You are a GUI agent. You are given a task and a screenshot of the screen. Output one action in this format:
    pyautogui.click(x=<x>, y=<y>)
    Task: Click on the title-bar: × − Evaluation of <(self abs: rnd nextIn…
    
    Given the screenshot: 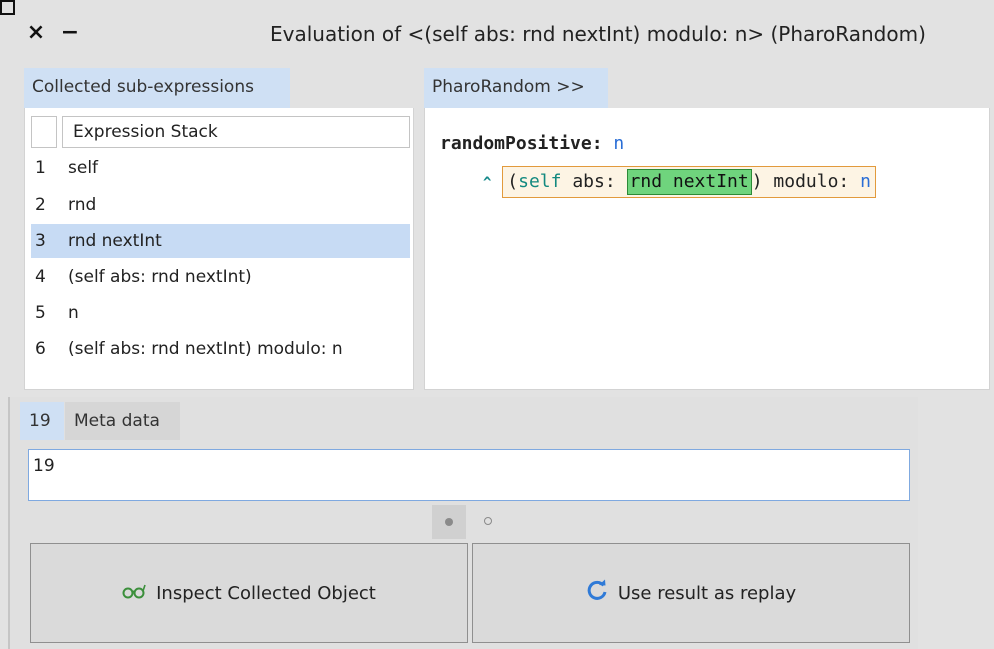 What is the action you would take?
    pyautogui.click(x=497, y=34)
    